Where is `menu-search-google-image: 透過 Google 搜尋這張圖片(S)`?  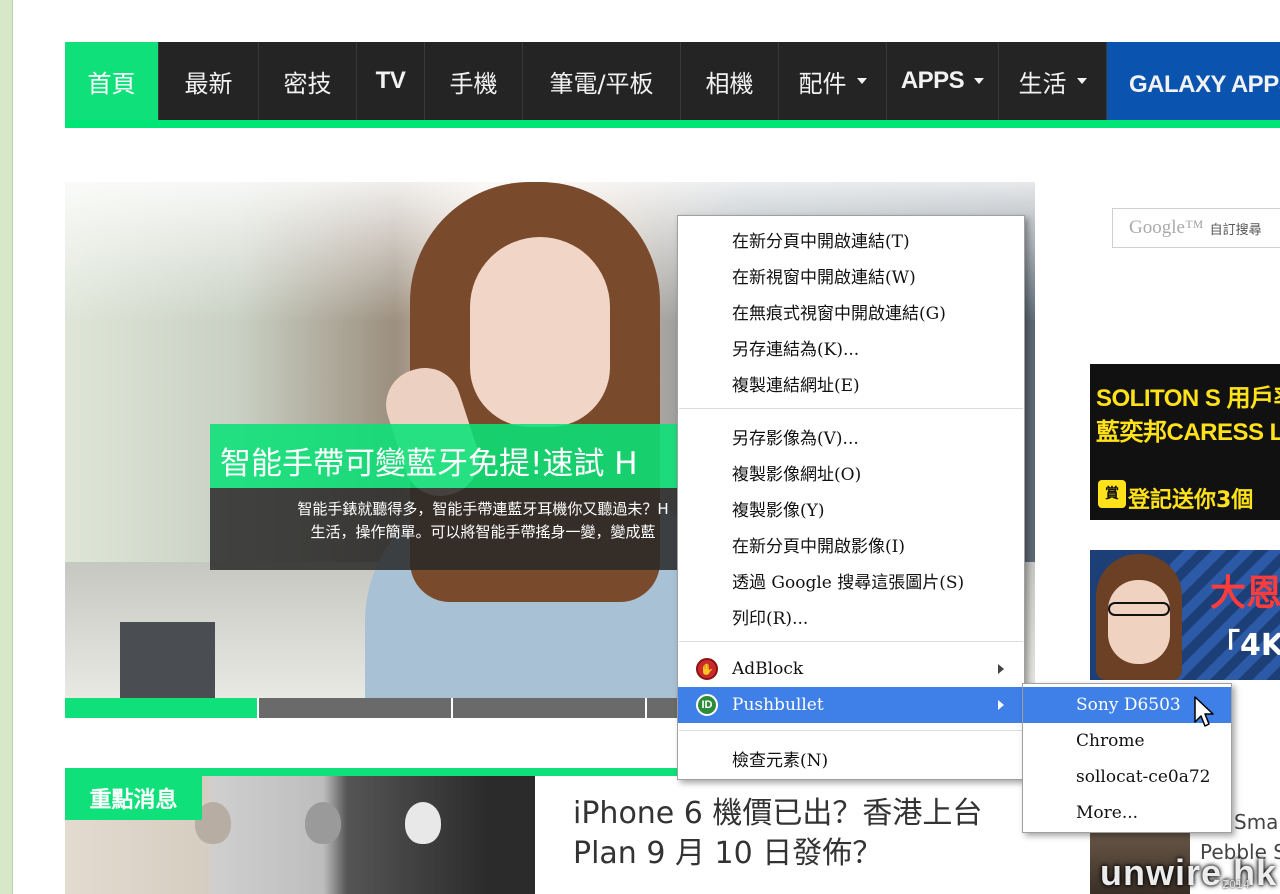
menu-search-google-image: 透過 Google 搜尋這張圖片(S) is located at coordinates (851, 580).